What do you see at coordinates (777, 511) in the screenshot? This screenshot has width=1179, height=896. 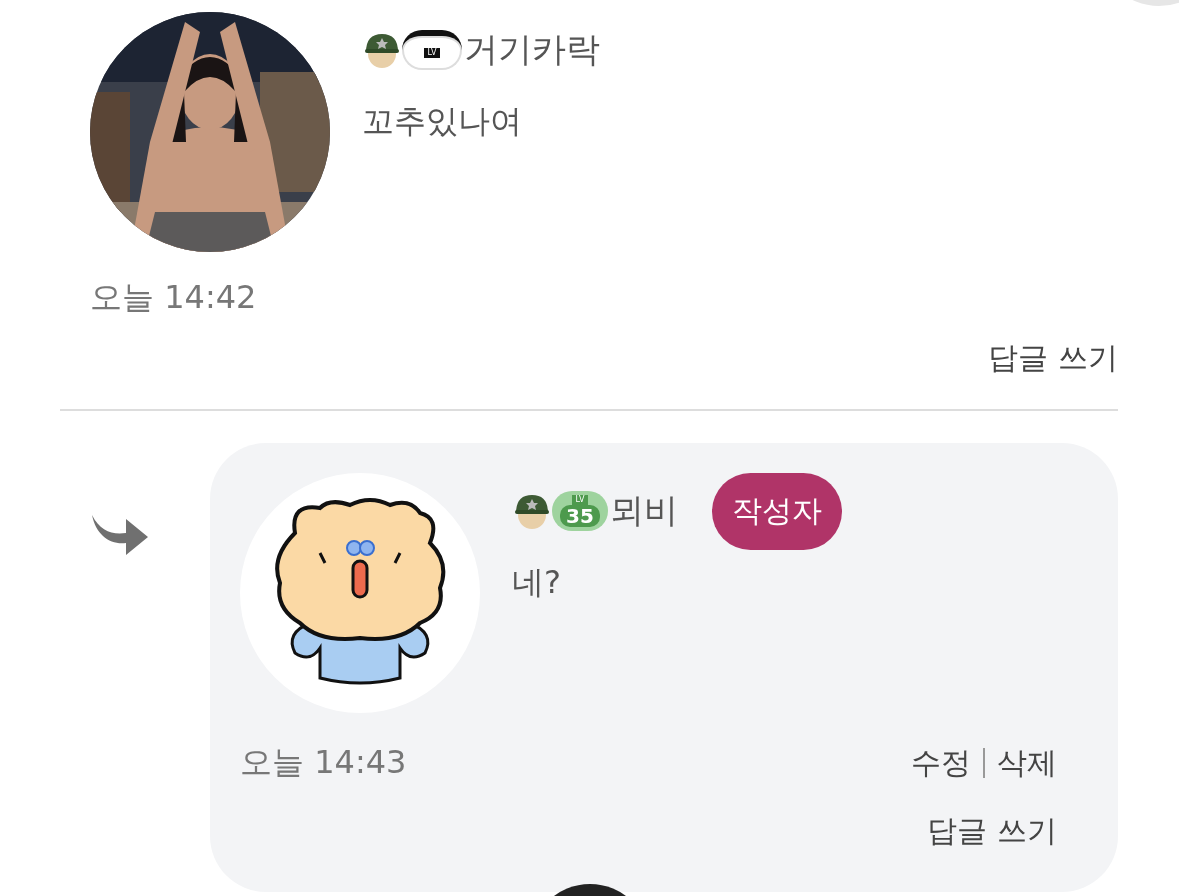 I see `author-tag: 작성자` at bounding box center [777, 511].